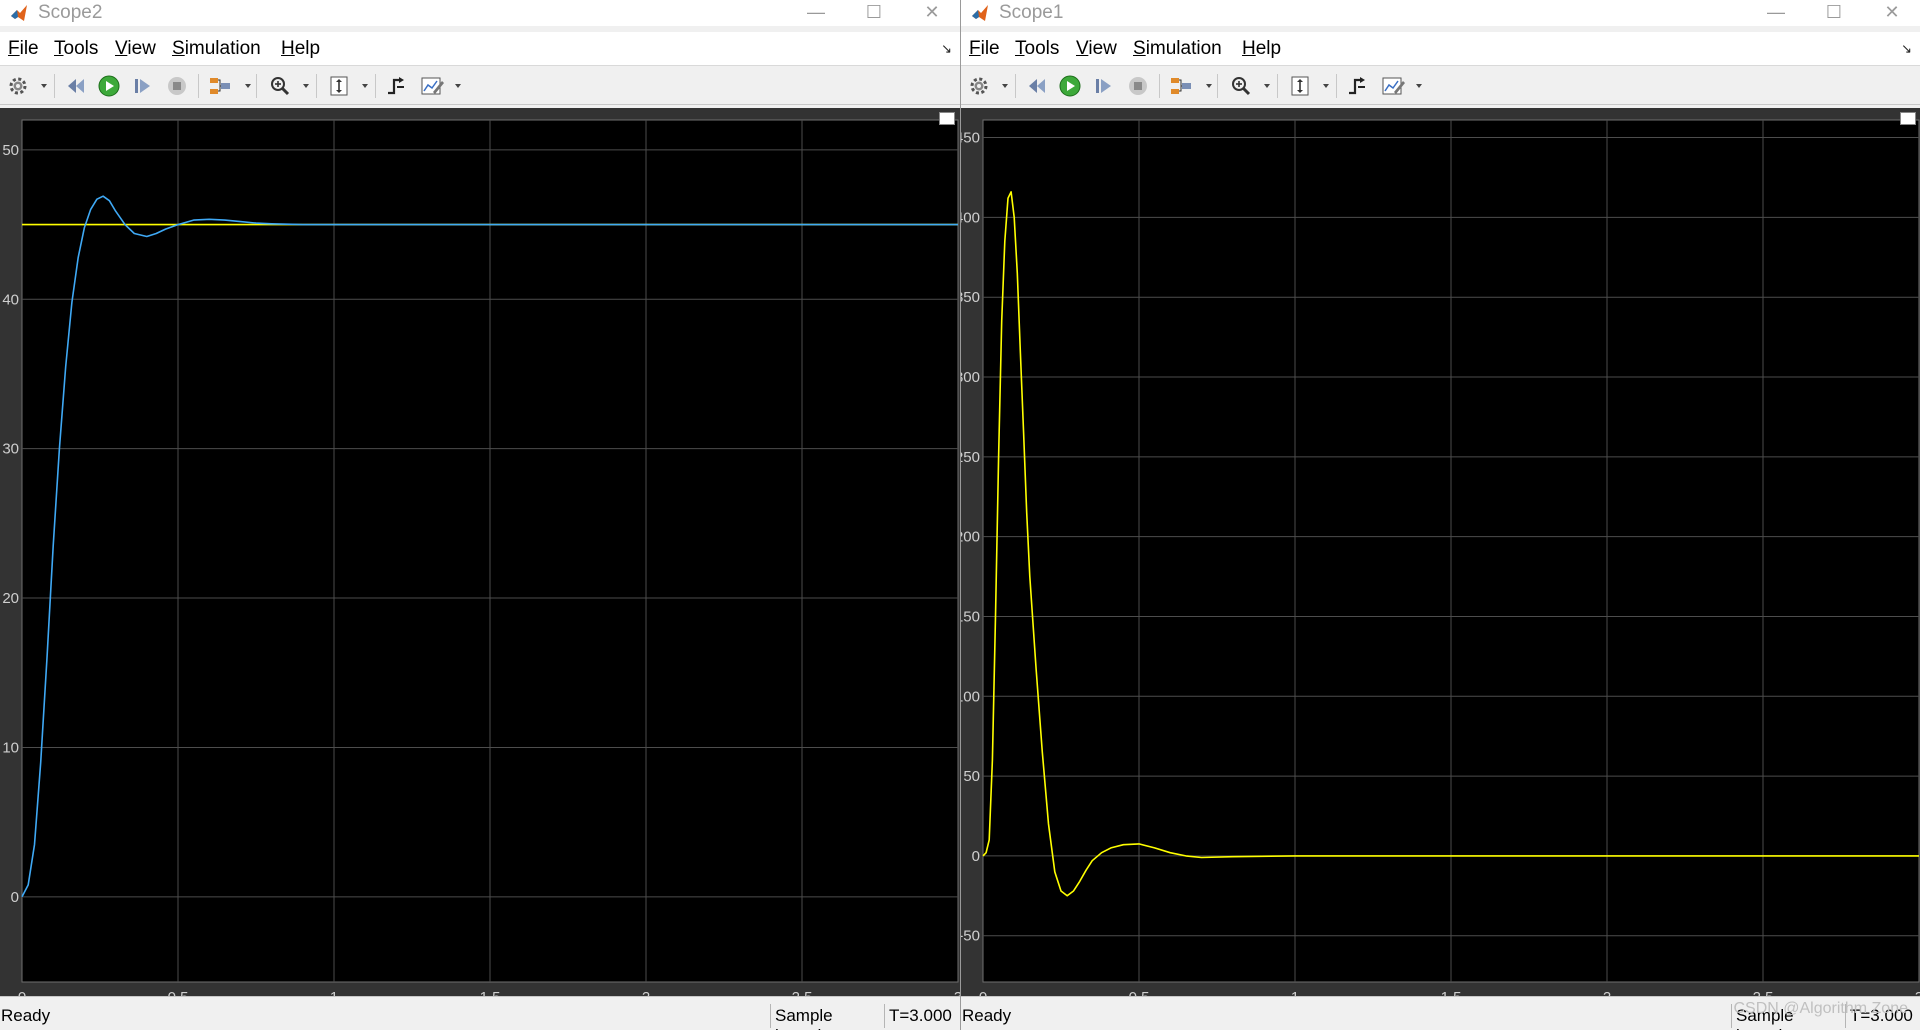 Image resolution: width=1920 pixels, height=1030 pixels. What do you see at coordinates (1295, 992) in the screenshot?
I see `x-tick-label: 1` at bounding box center [1295, 992].